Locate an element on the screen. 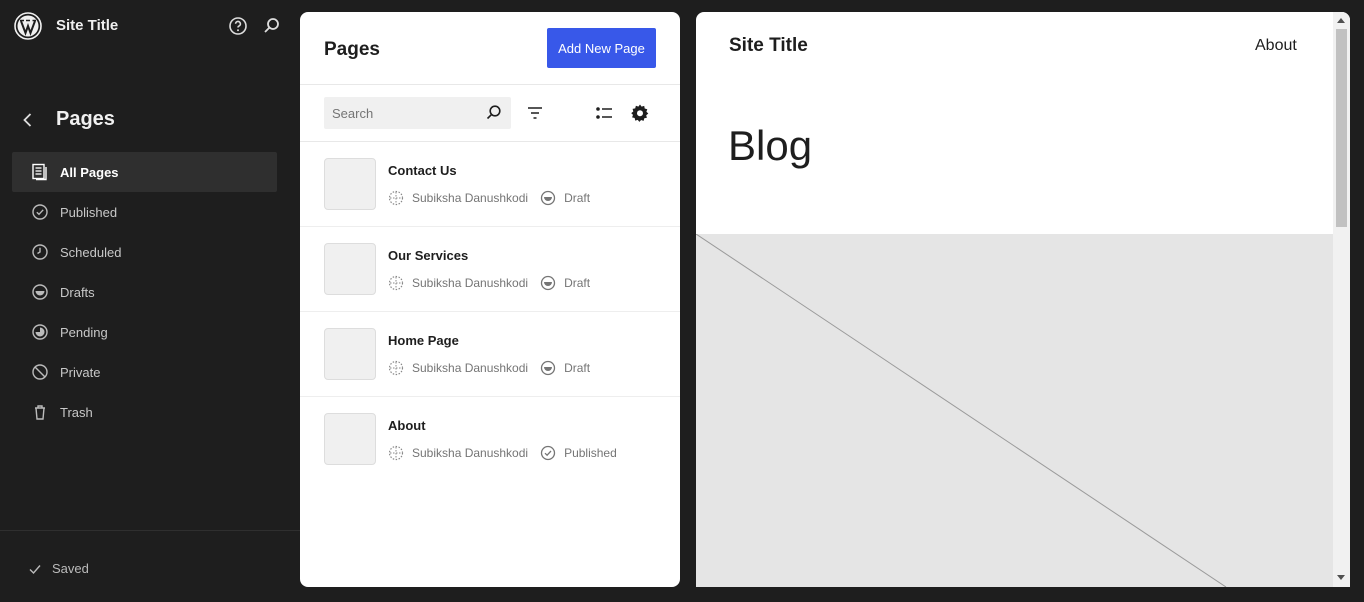 The height and width of the screenshot is (602, 1364). panel-title: Pages is located at coordinates (352, 49).